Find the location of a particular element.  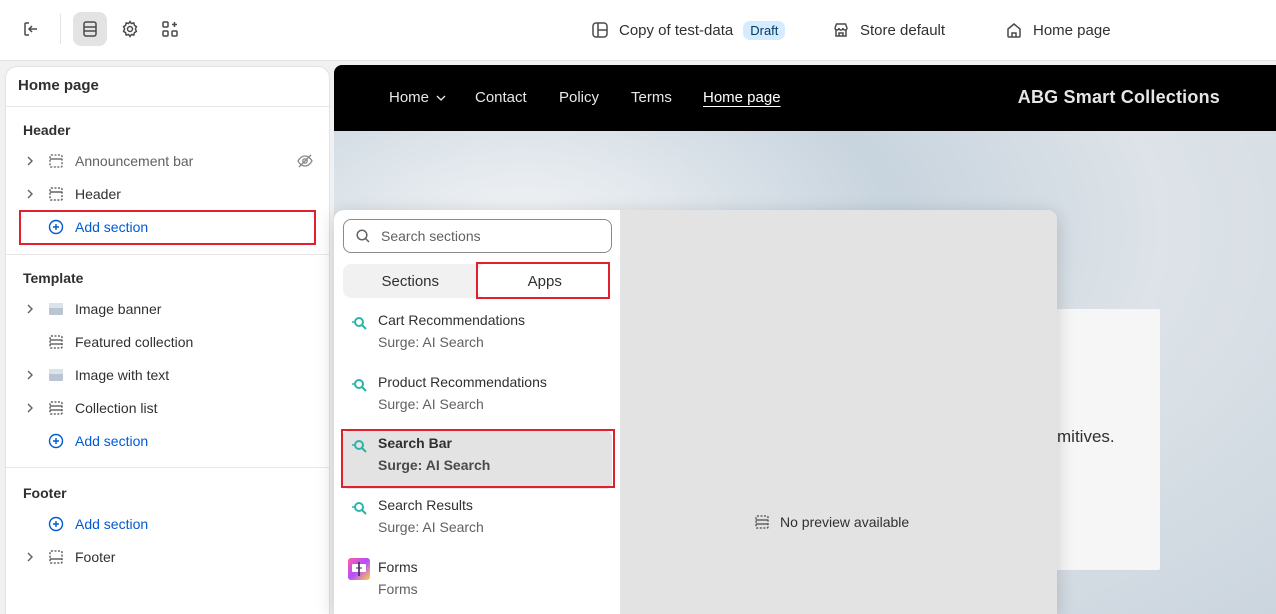

search-icon is located at coordinates (363, 236).